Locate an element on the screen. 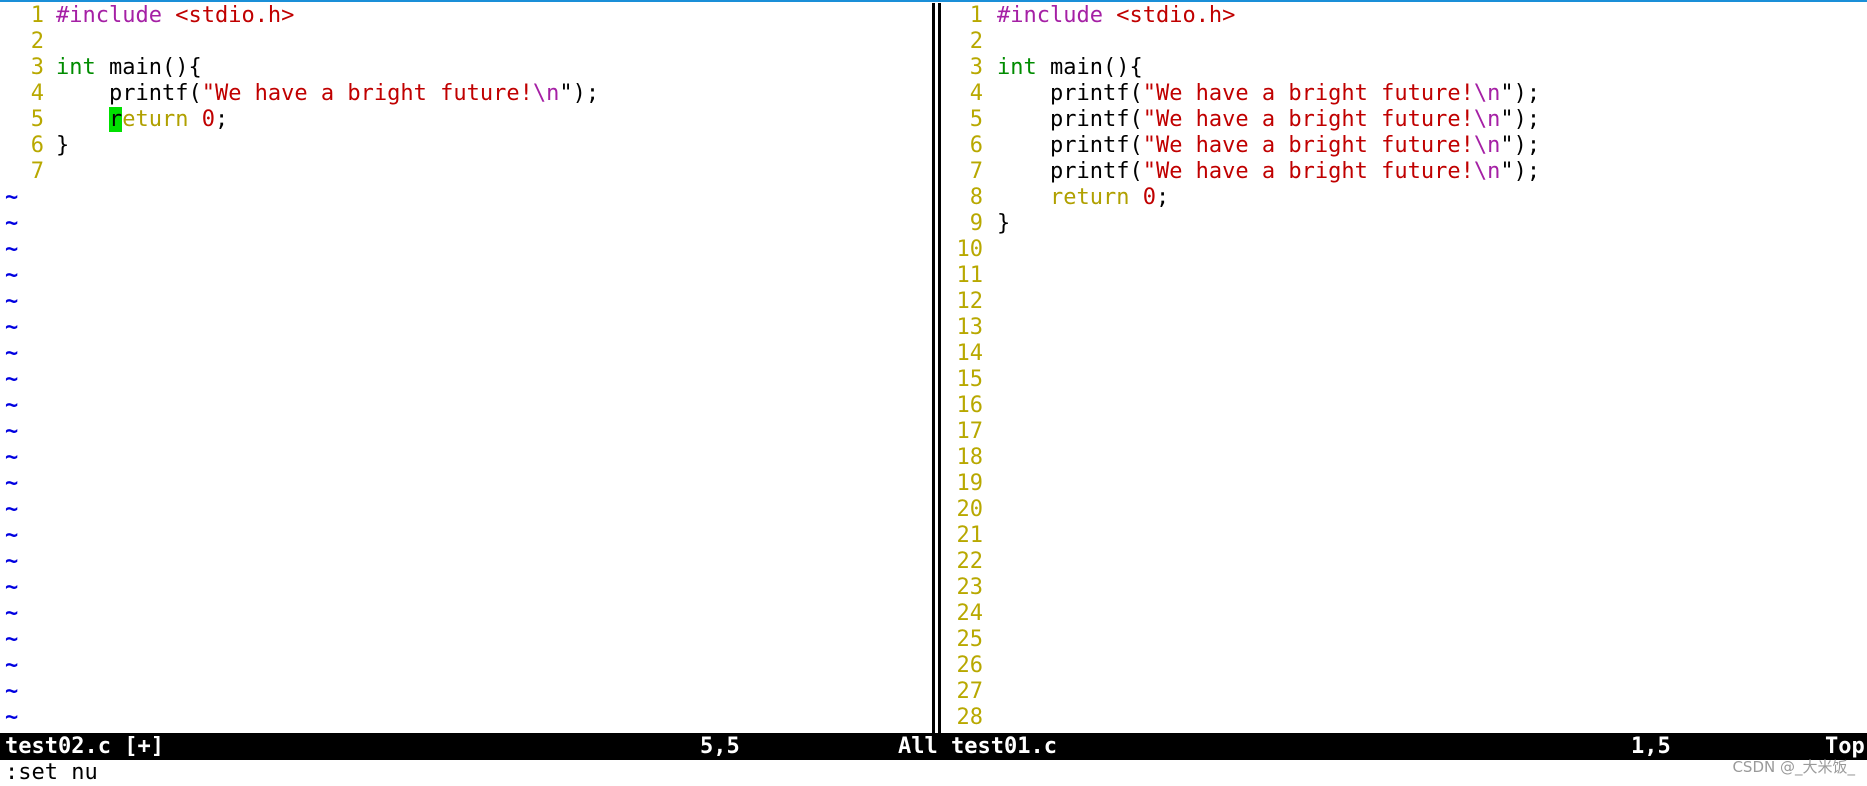 This screenshot has width=1867, height=786. line-number: 21 is located at coordinates (970, 535).